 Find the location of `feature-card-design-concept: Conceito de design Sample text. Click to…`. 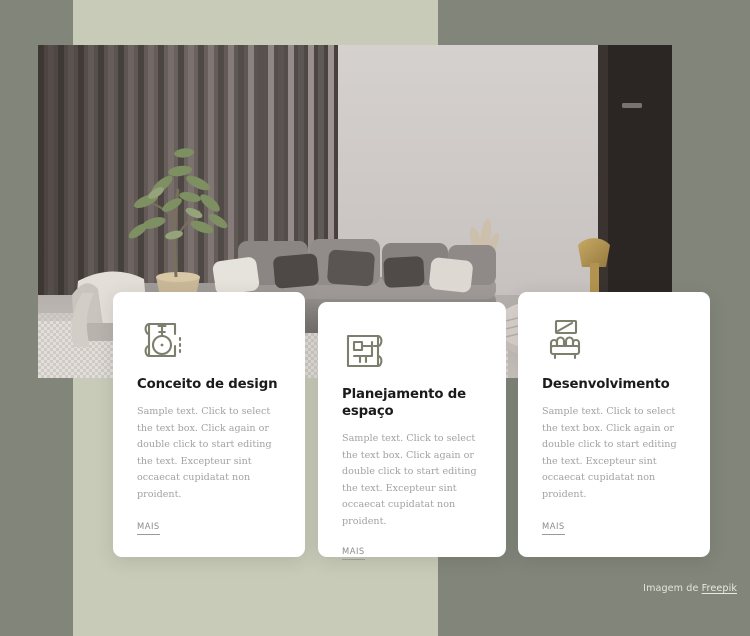

feature-card-design-concept: Conceito de design Sample text. Click to… is located at coordinates (209, 424).